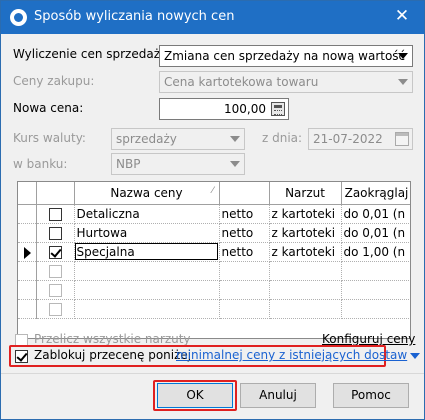 Image resolution: width=425 pixels, height=420 pixels. Describe the element at coordinates (212, 17) in the screenshot. I see `title-bar: Sposób wyliczania nowych cen ✕` at that location.